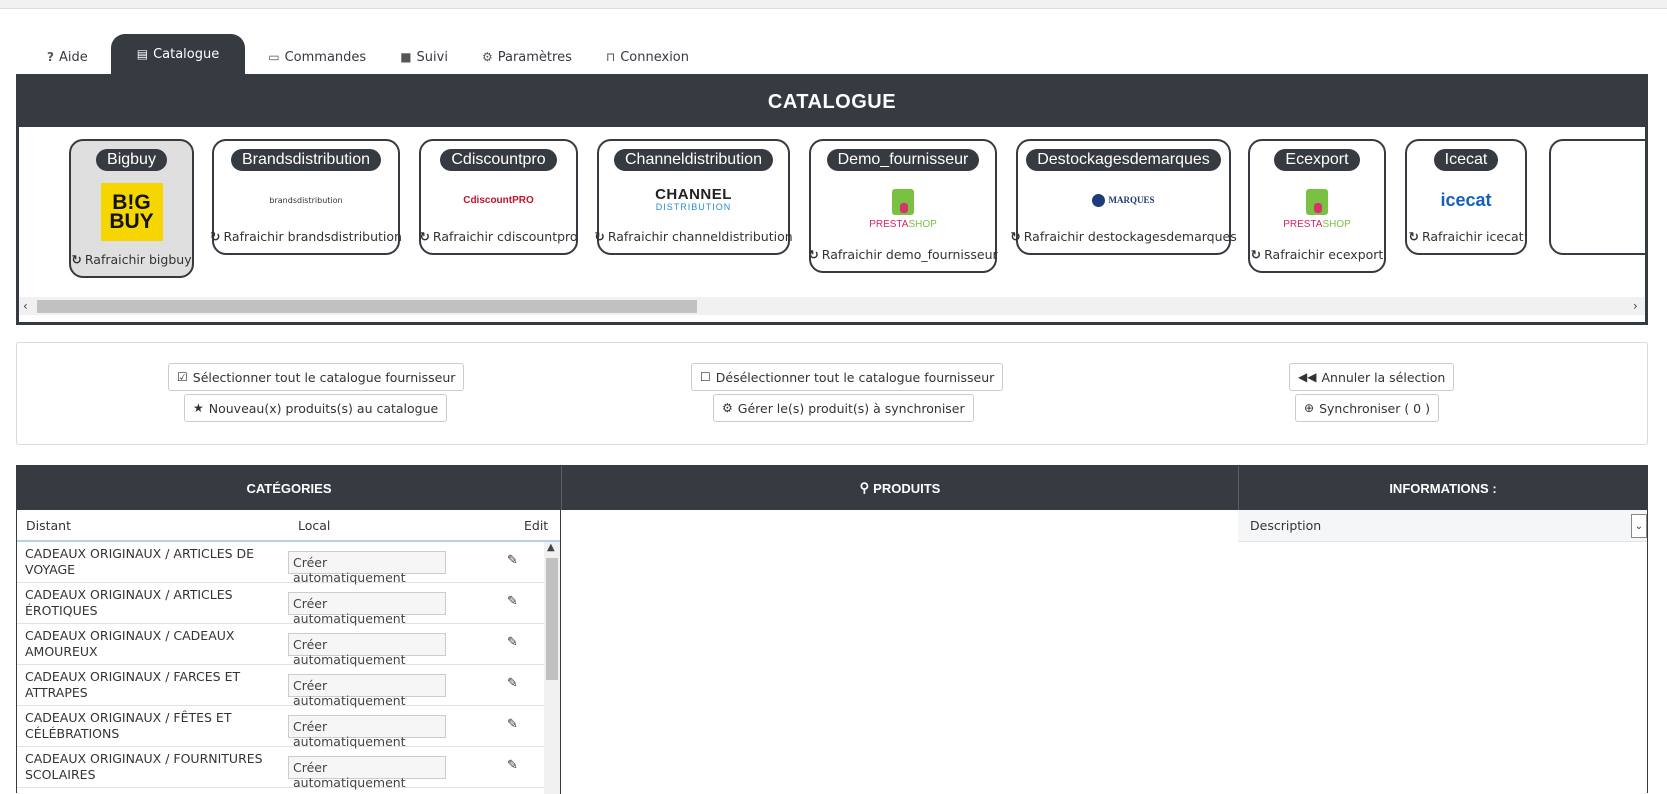  I want to click on catalogue-title: CATALOGUE, so click(832, 102).